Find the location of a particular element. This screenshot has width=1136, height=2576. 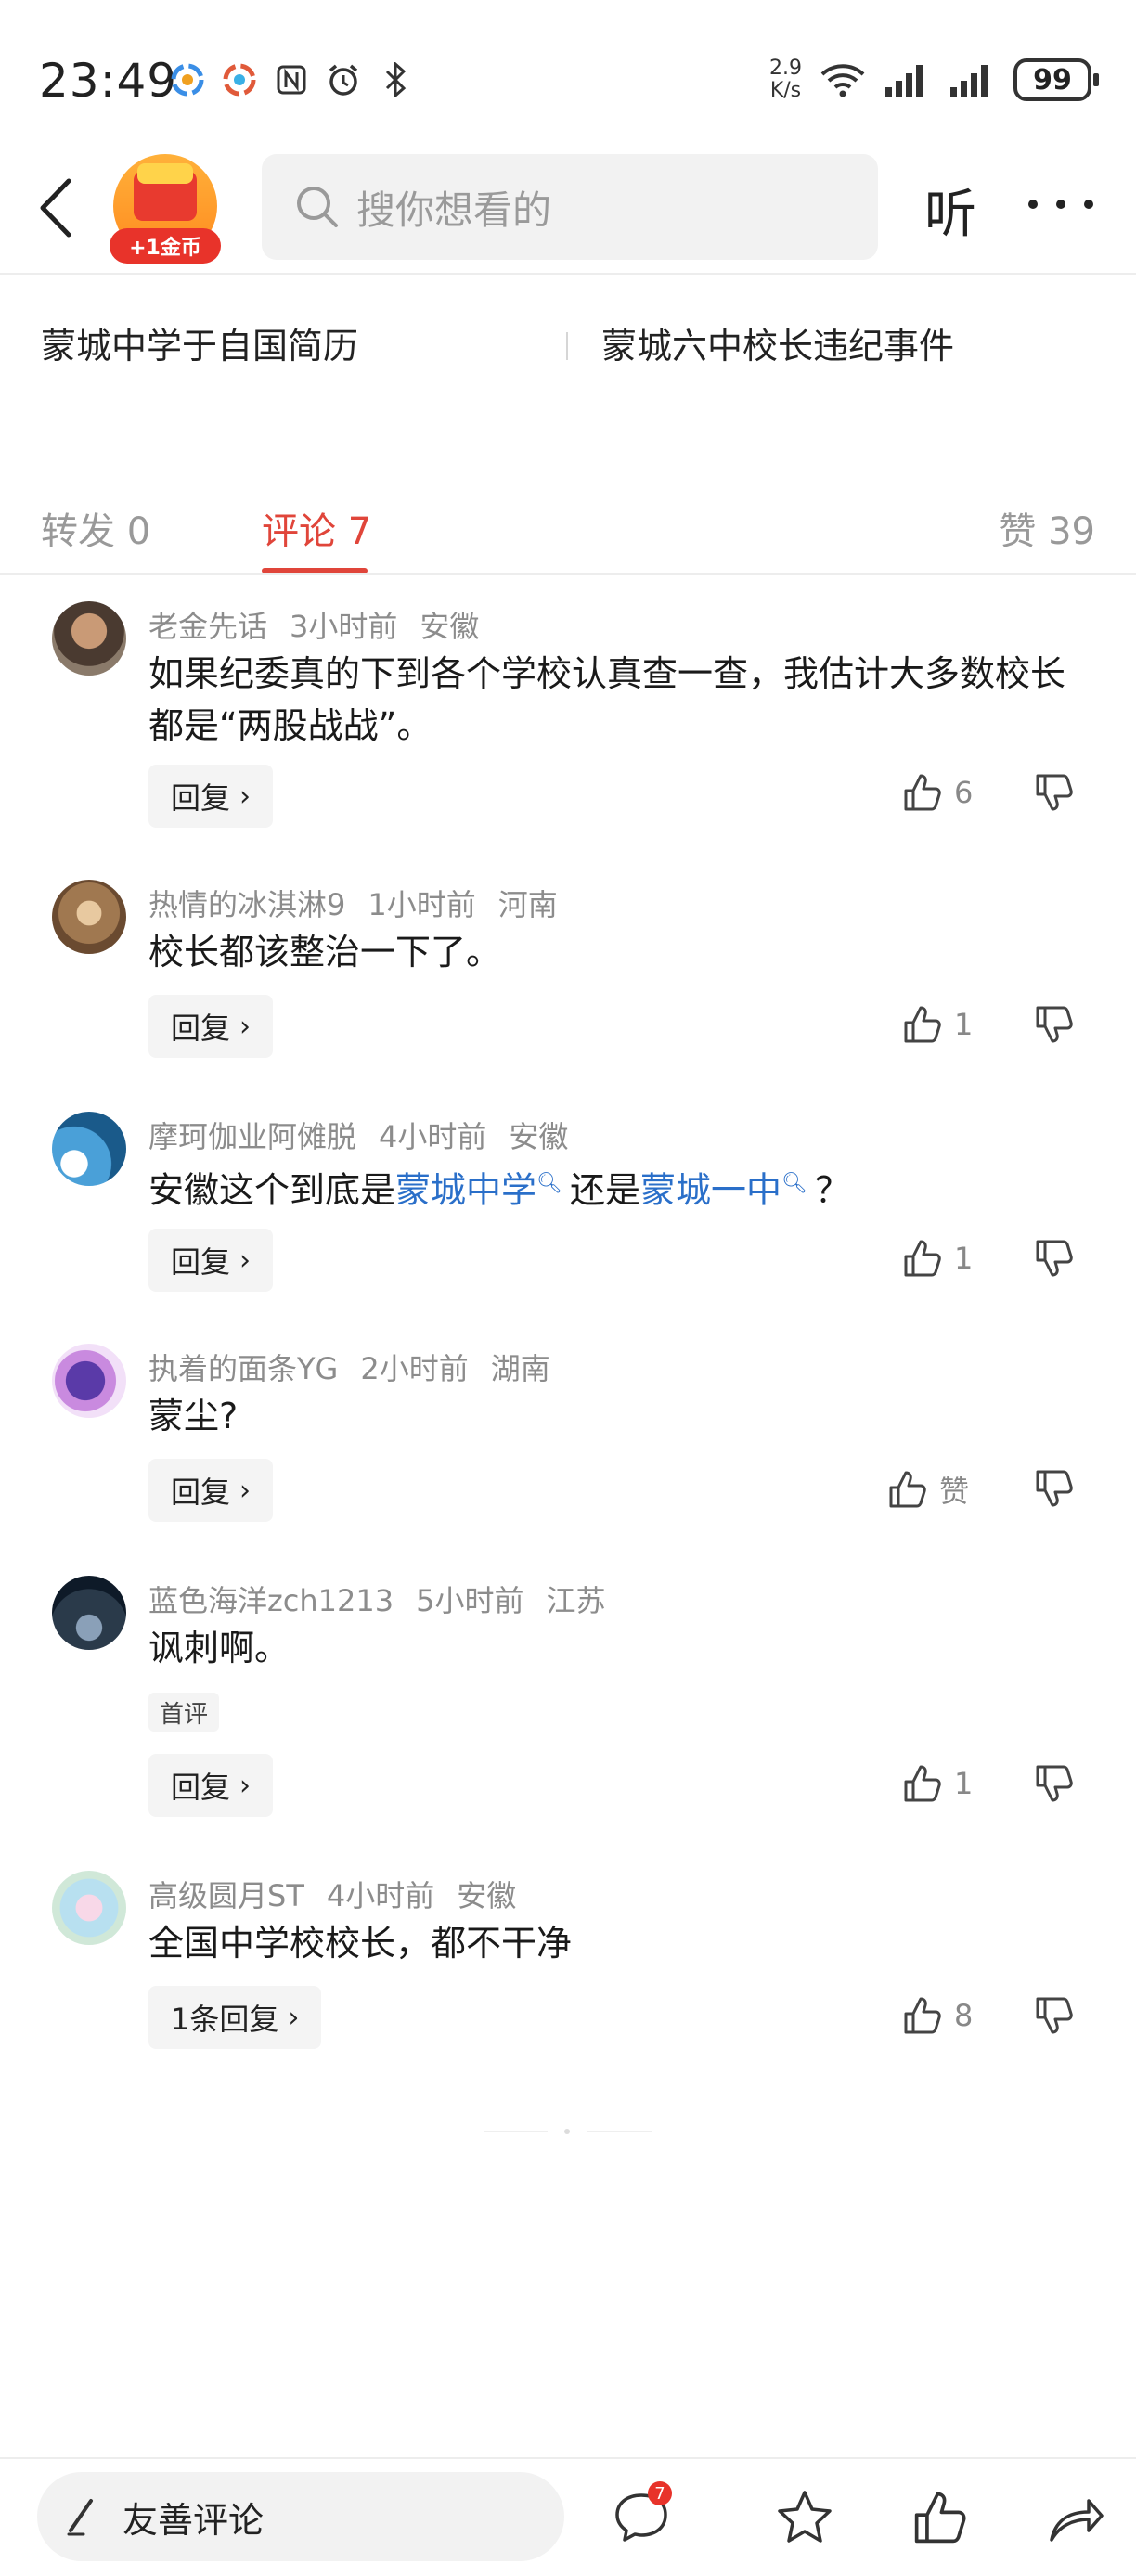

comment-text-part: 安徽这个到底是 is located at coordinates (272, 1190).